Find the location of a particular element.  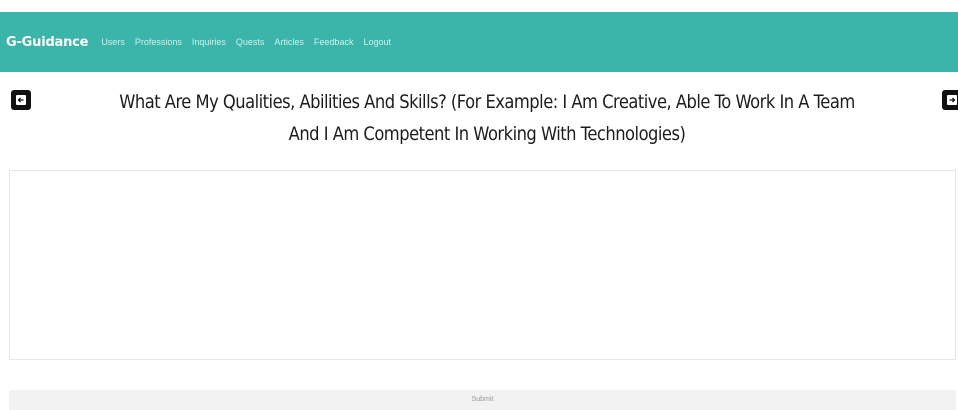

nav-link-quests: Quests is located at coordinates (250, 42).